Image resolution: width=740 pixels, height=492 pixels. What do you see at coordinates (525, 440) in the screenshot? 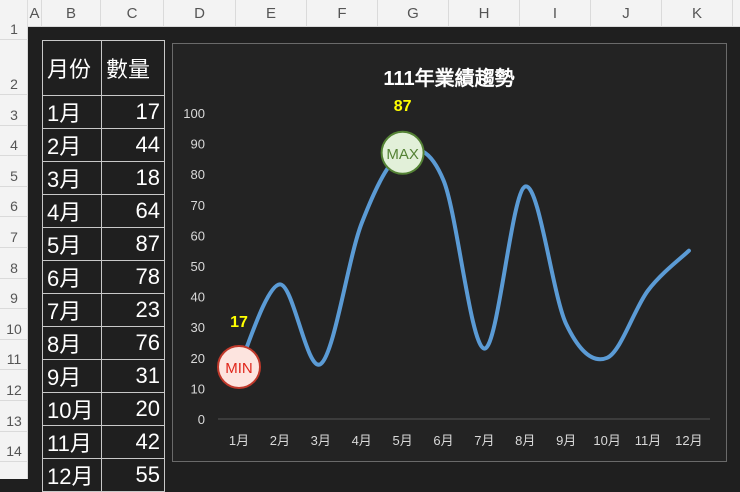
I see `x-tick-label: 8月` at bounding box center [525, 440].